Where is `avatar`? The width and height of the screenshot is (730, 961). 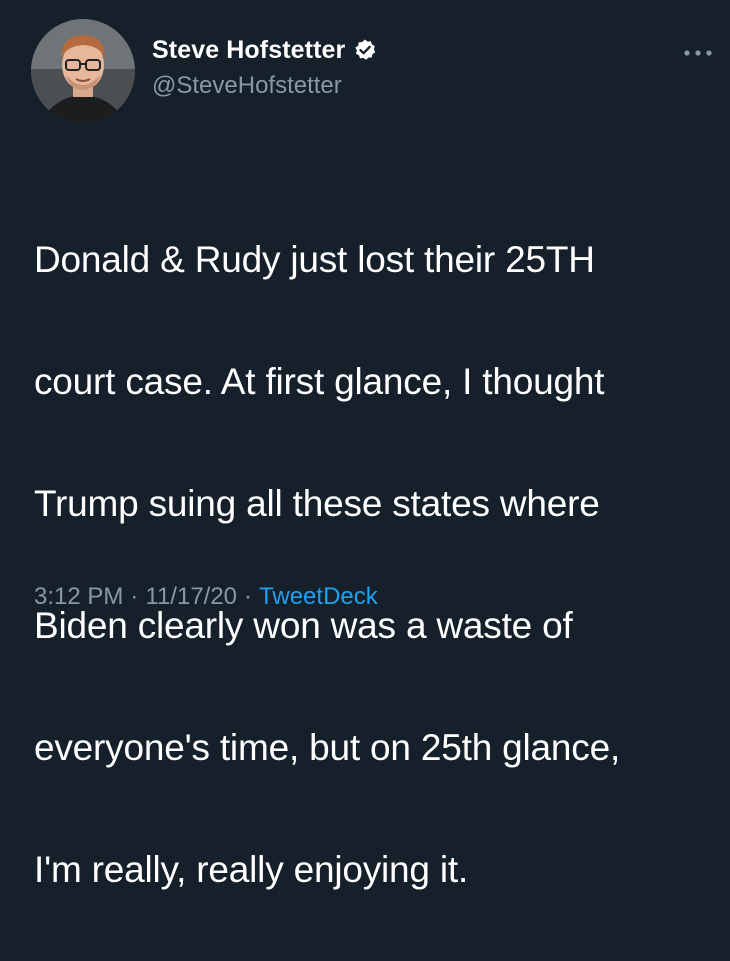
avatar is located at coordinates (83, 71).